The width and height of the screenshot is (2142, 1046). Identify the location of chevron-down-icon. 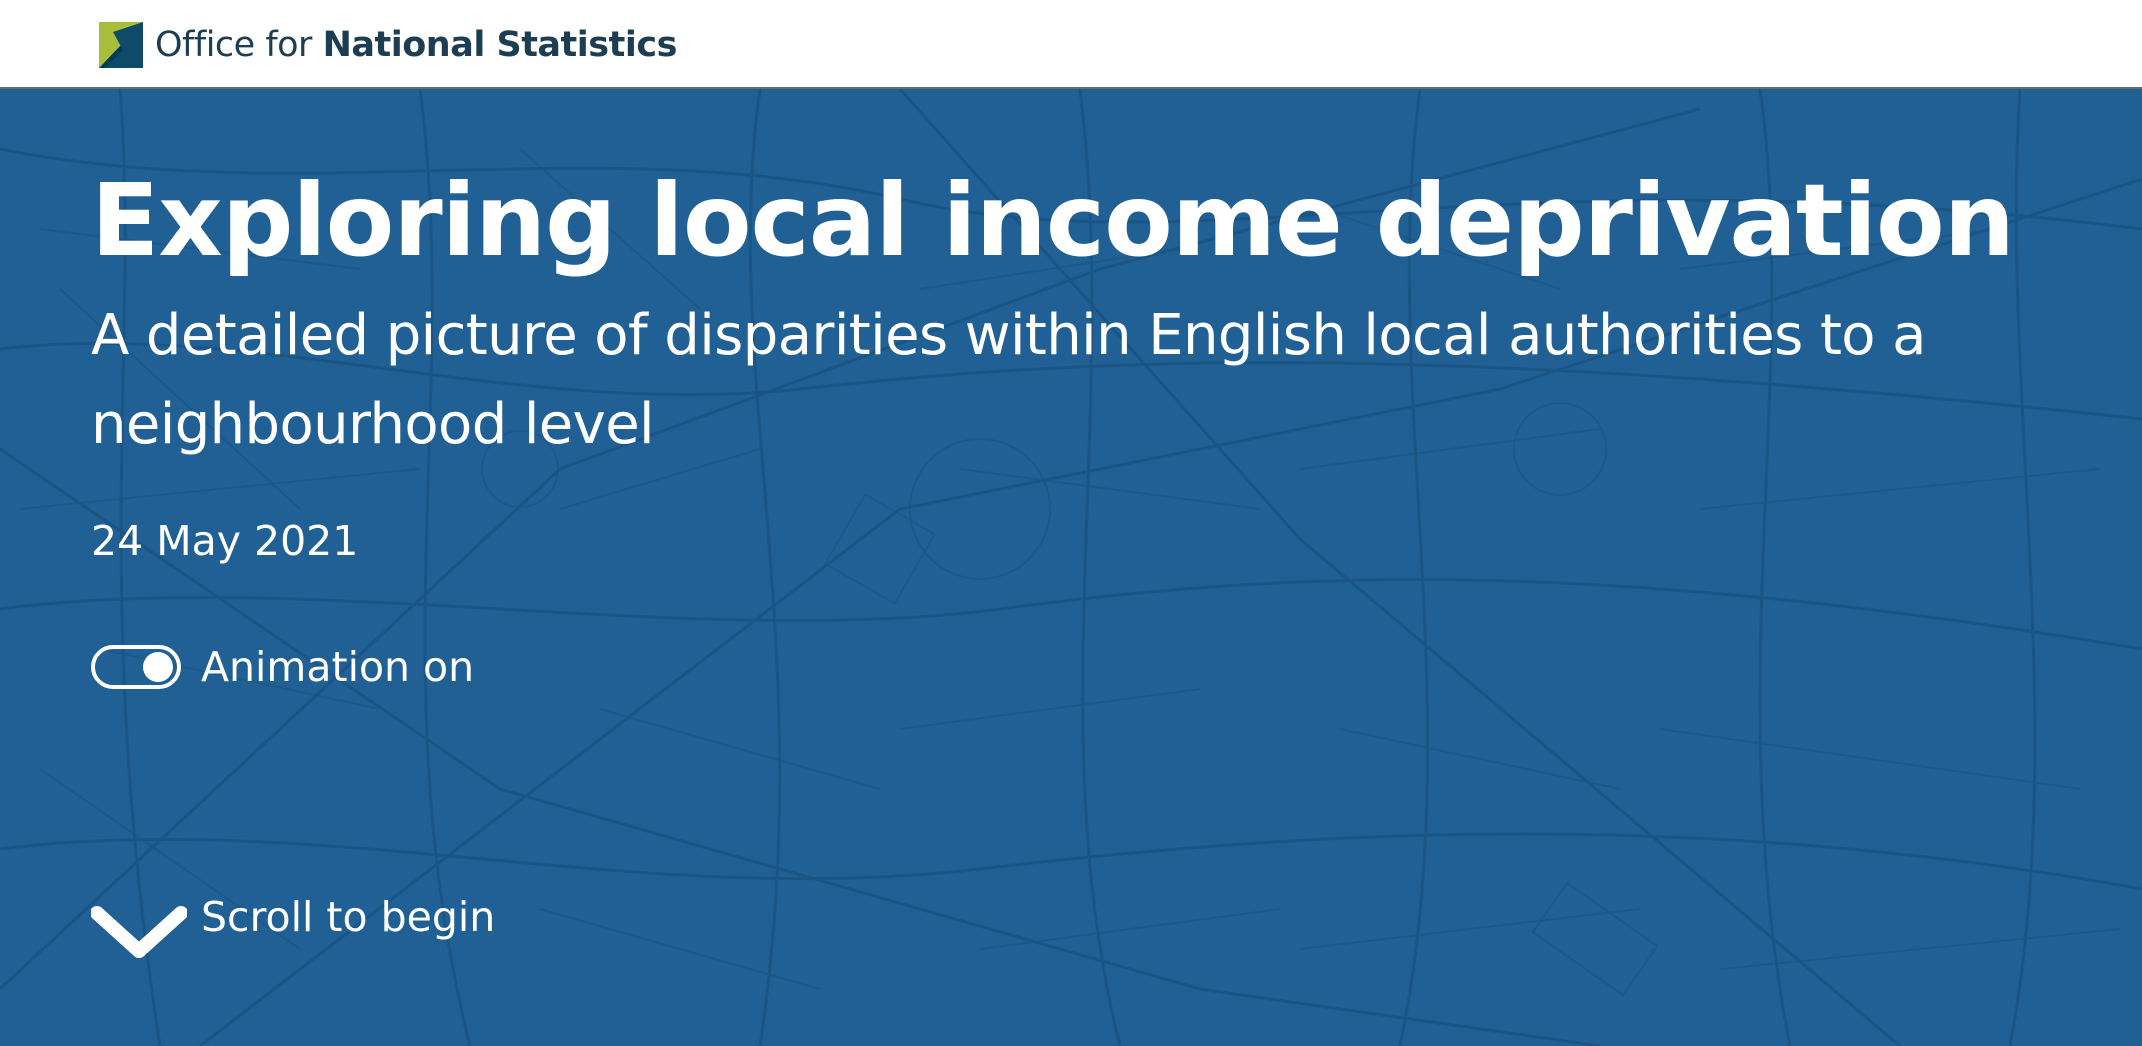
(139, 931).